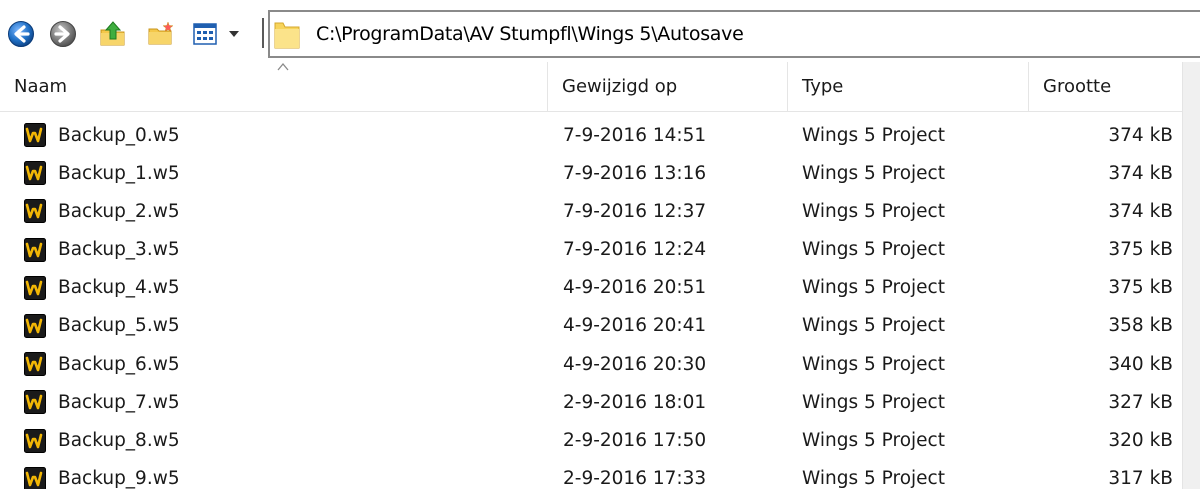  Describe the element at coordinates (119, 440) in the screenshot. I see `file-name: Backup_8.w5` at that location.